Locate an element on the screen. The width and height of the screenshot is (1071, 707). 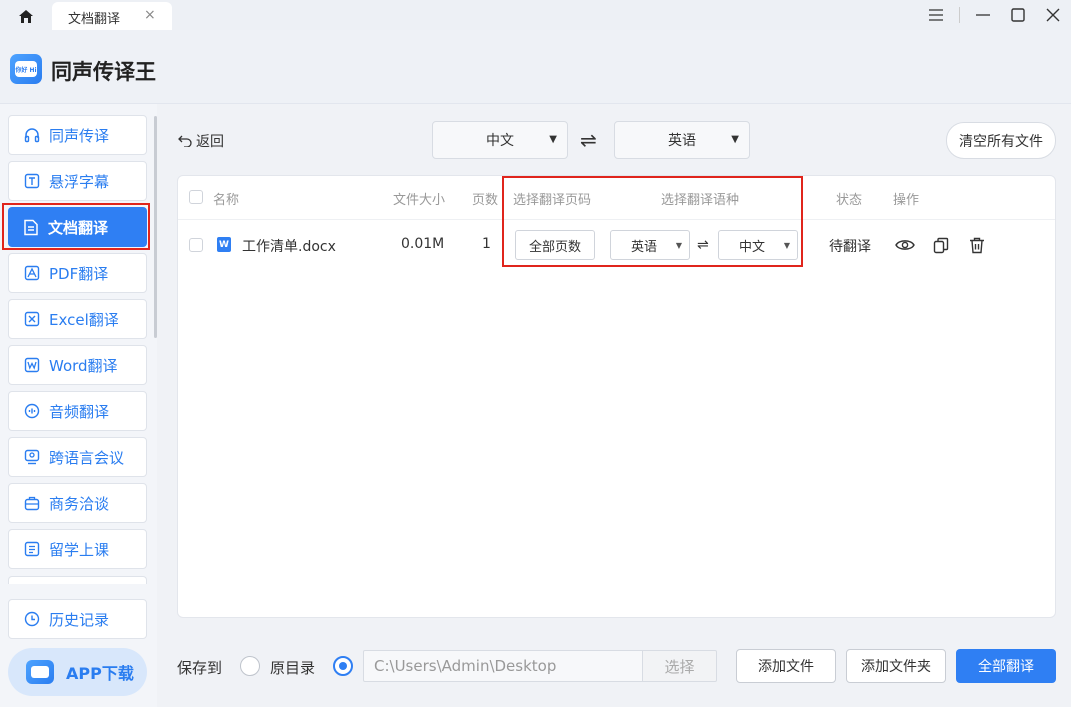
target-language-value: 英语 is located at coordinates (682, 141).